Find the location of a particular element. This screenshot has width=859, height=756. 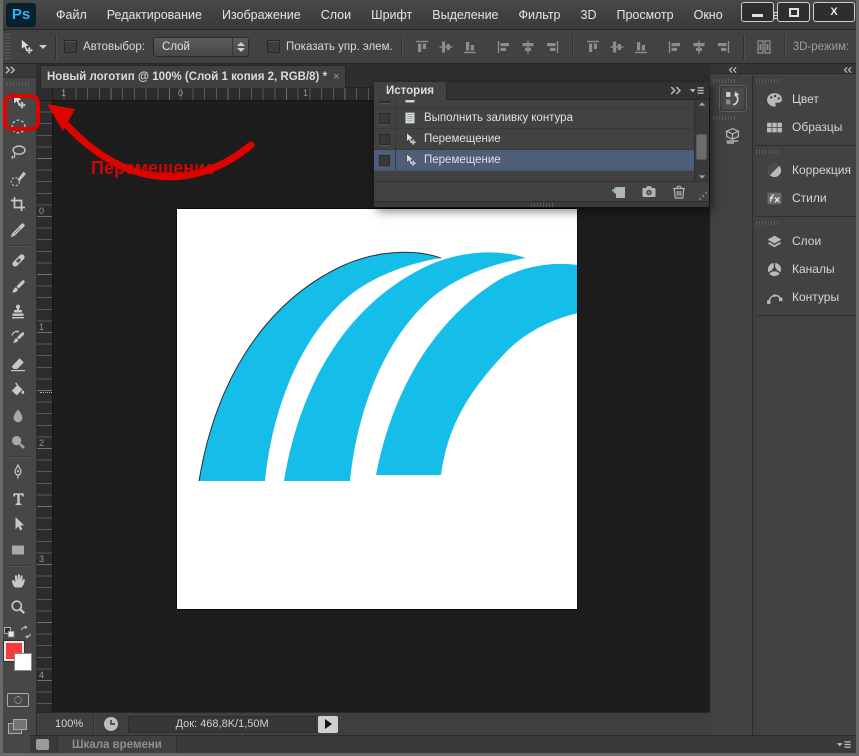

tool-clone-stamp is located at coordinates (18, 313).